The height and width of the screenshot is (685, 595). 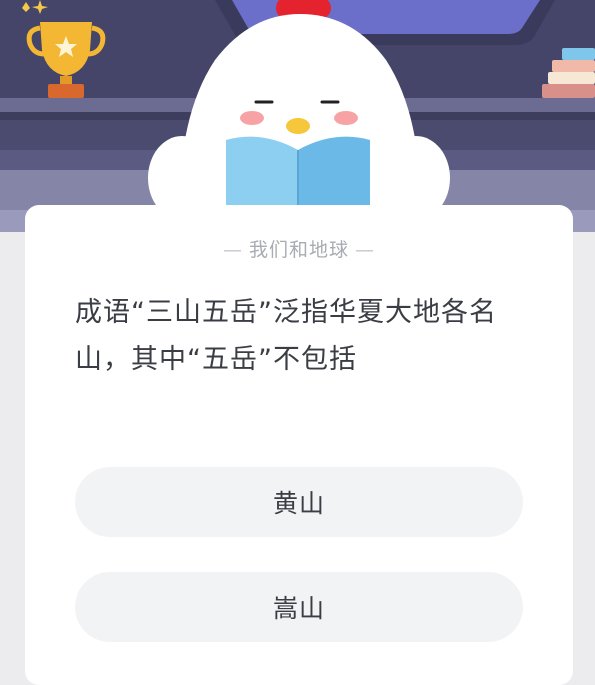 I want to click on decorative-dash-right: —, so click(x=365, y=250).